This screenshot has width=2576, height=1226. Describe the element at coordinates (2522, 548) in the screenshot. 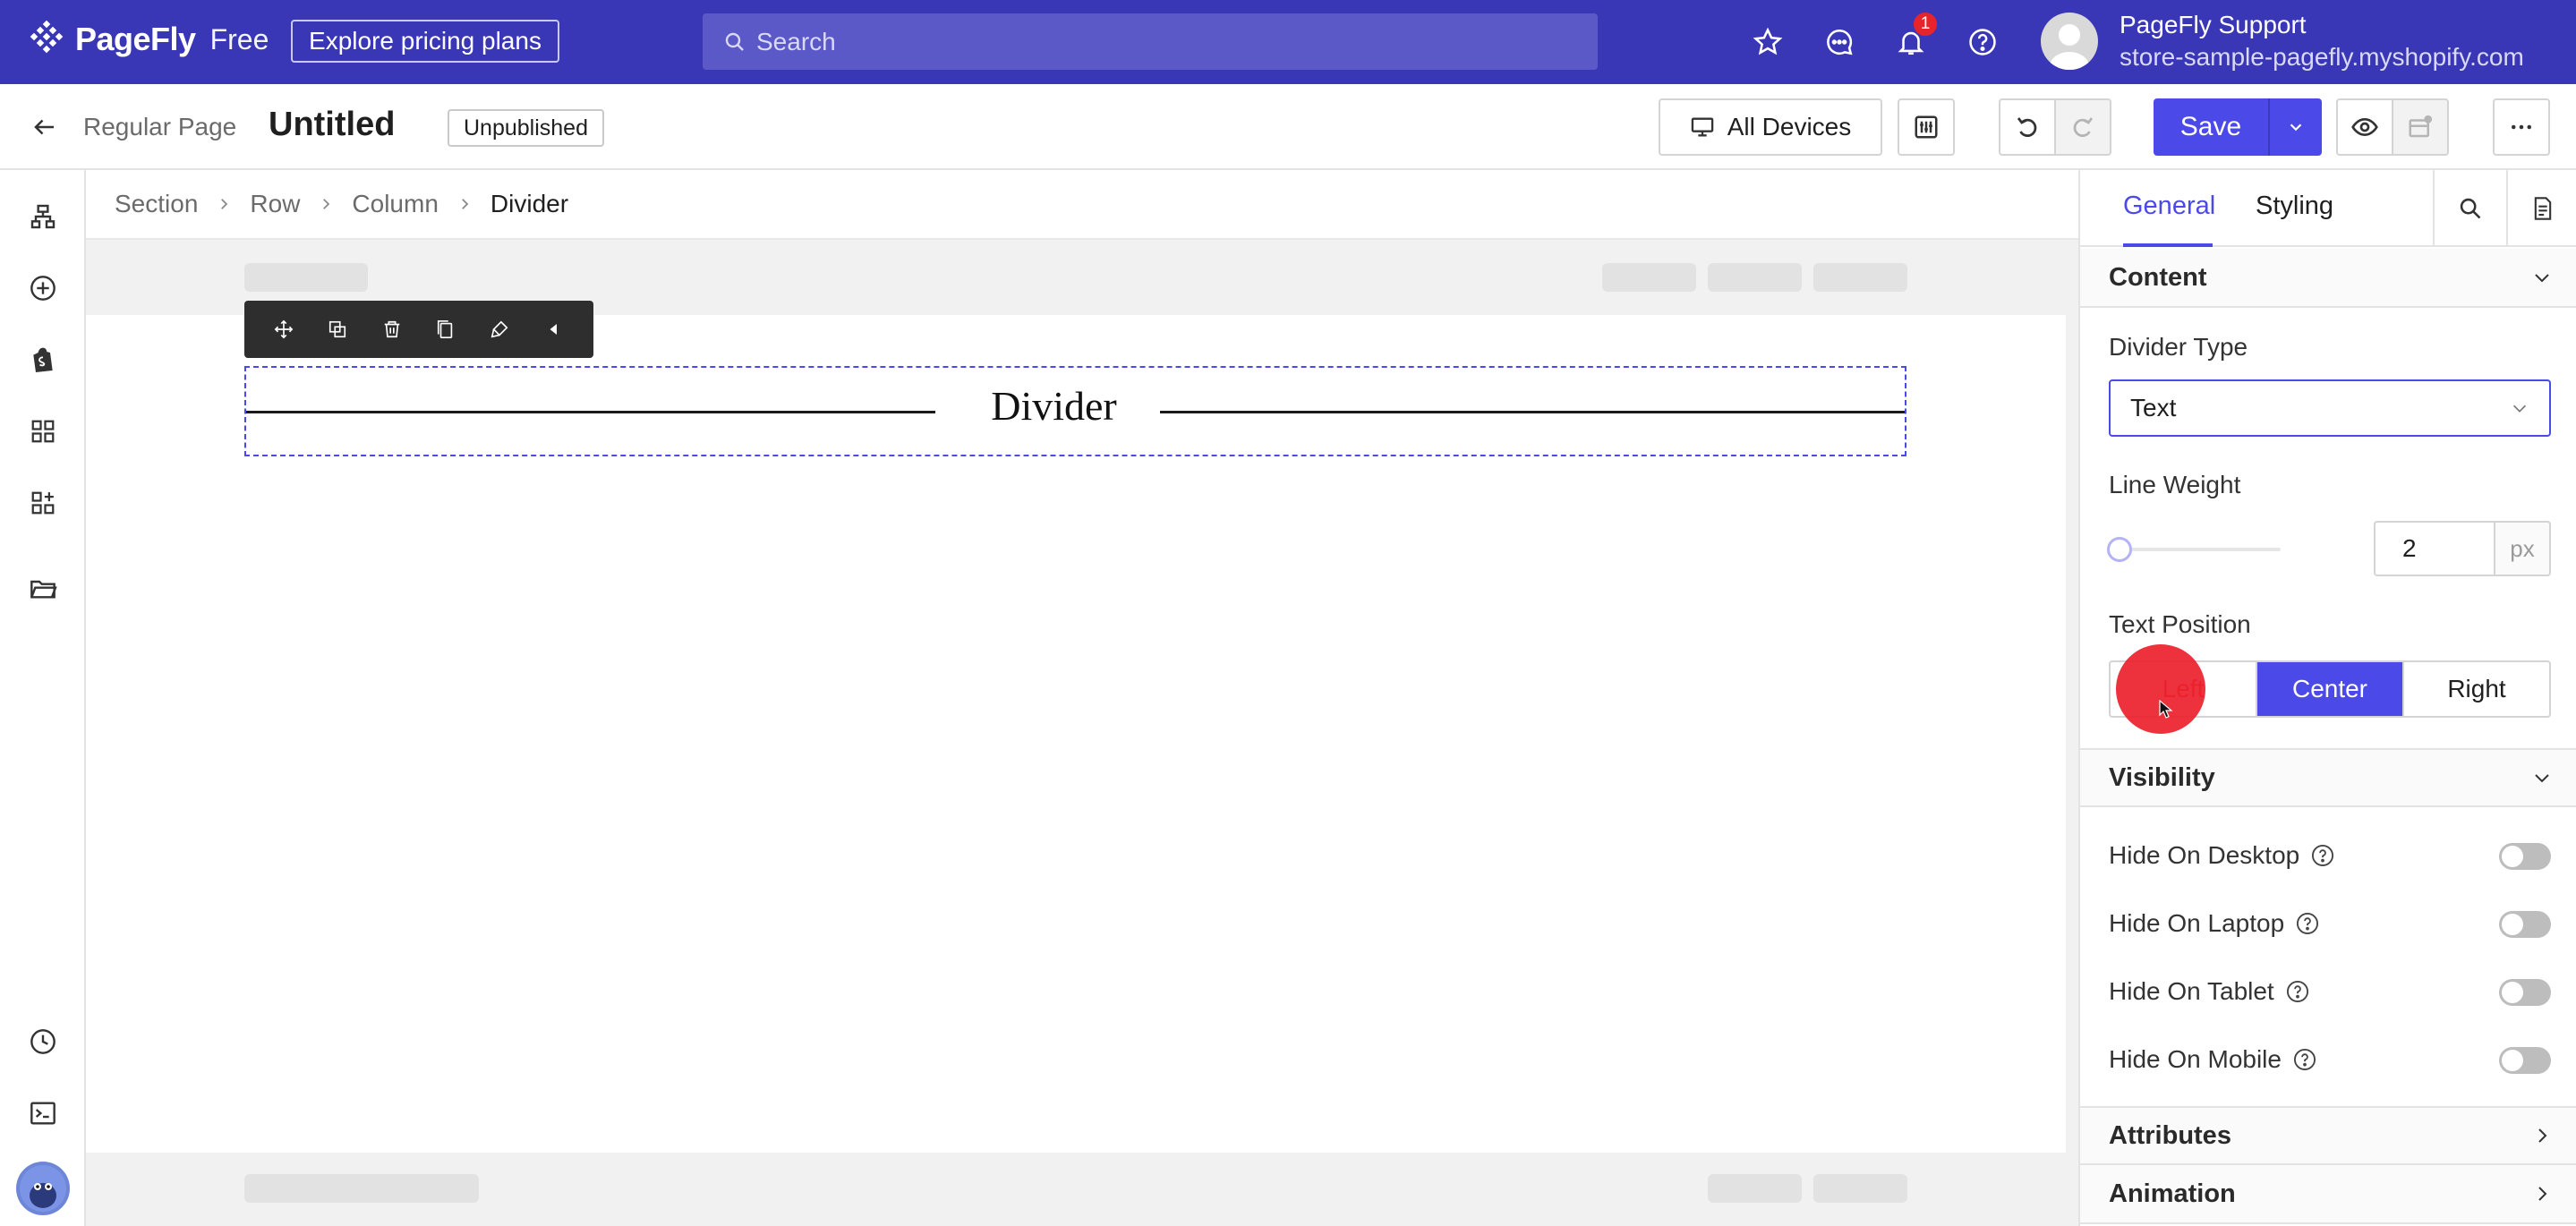

I see `line-weight-unit: px` at that location.